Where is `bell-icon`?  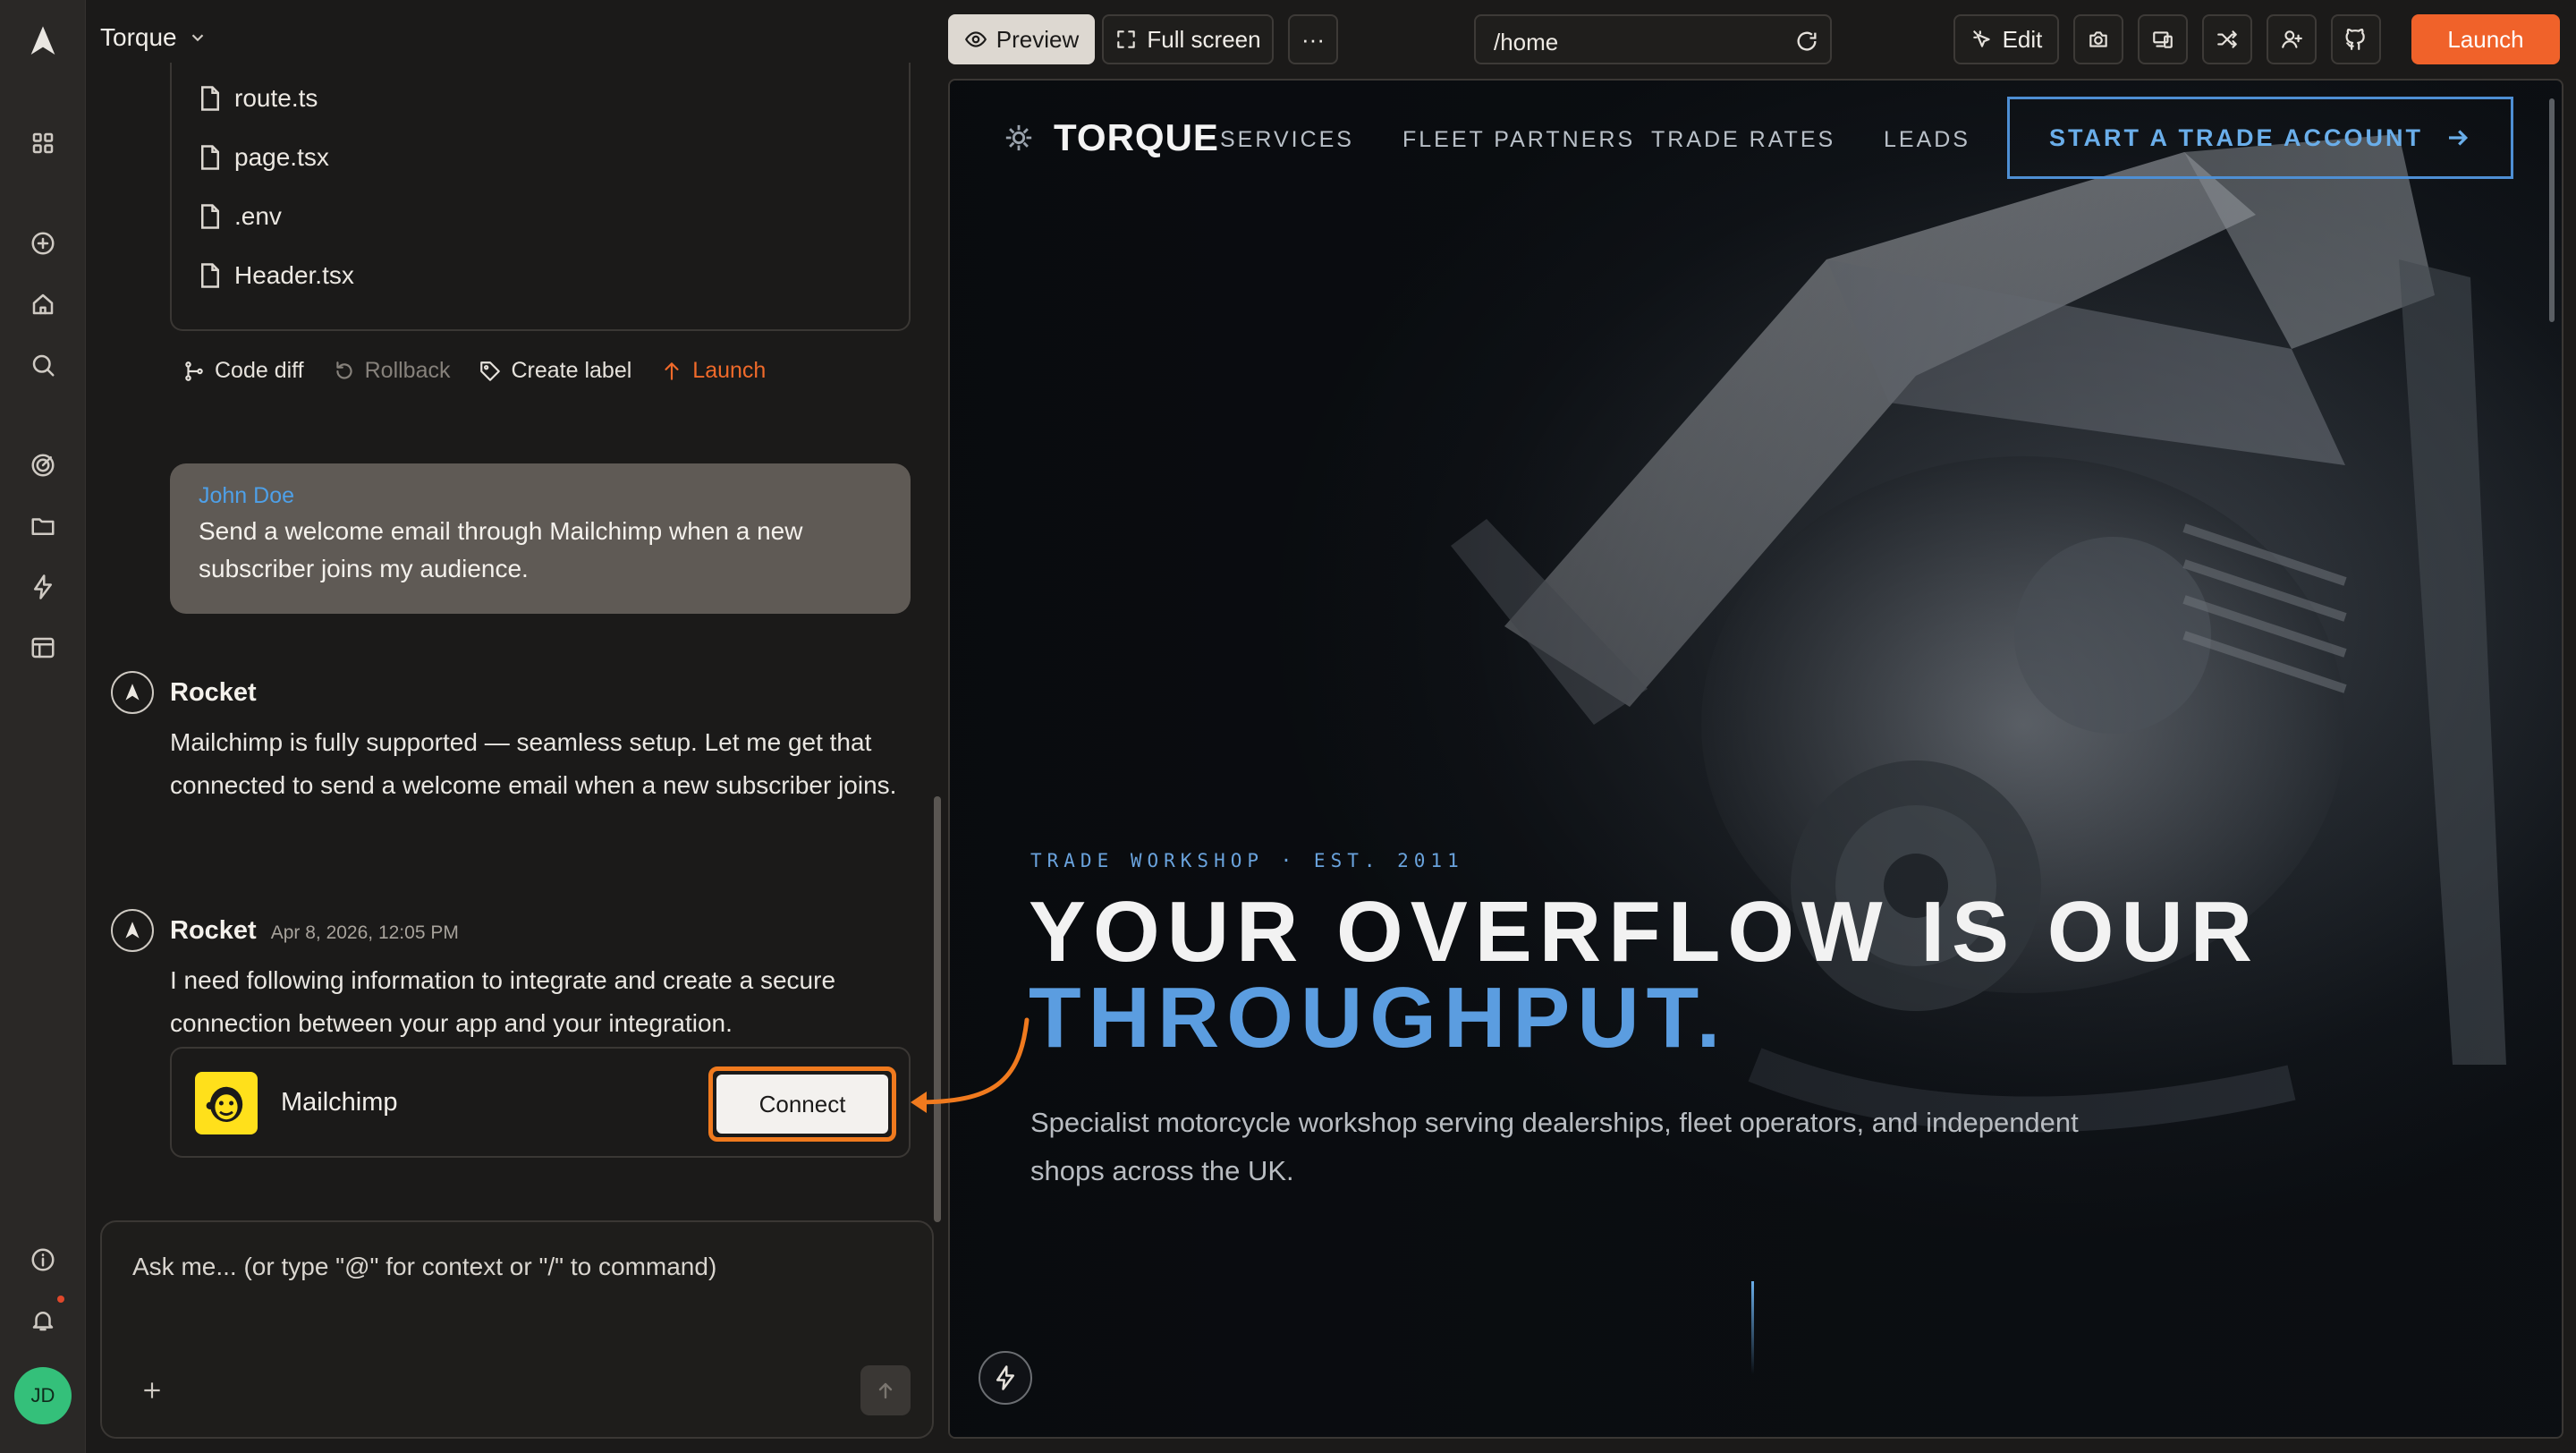 bell-icon is located at coordinates (43, 1320).